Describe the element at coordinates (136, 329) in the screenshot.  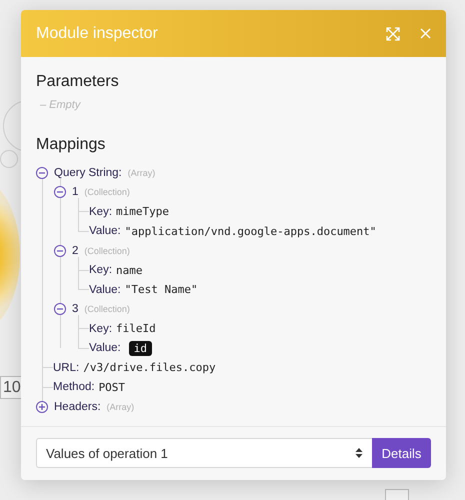
I see `field-value: fileId` at that location.